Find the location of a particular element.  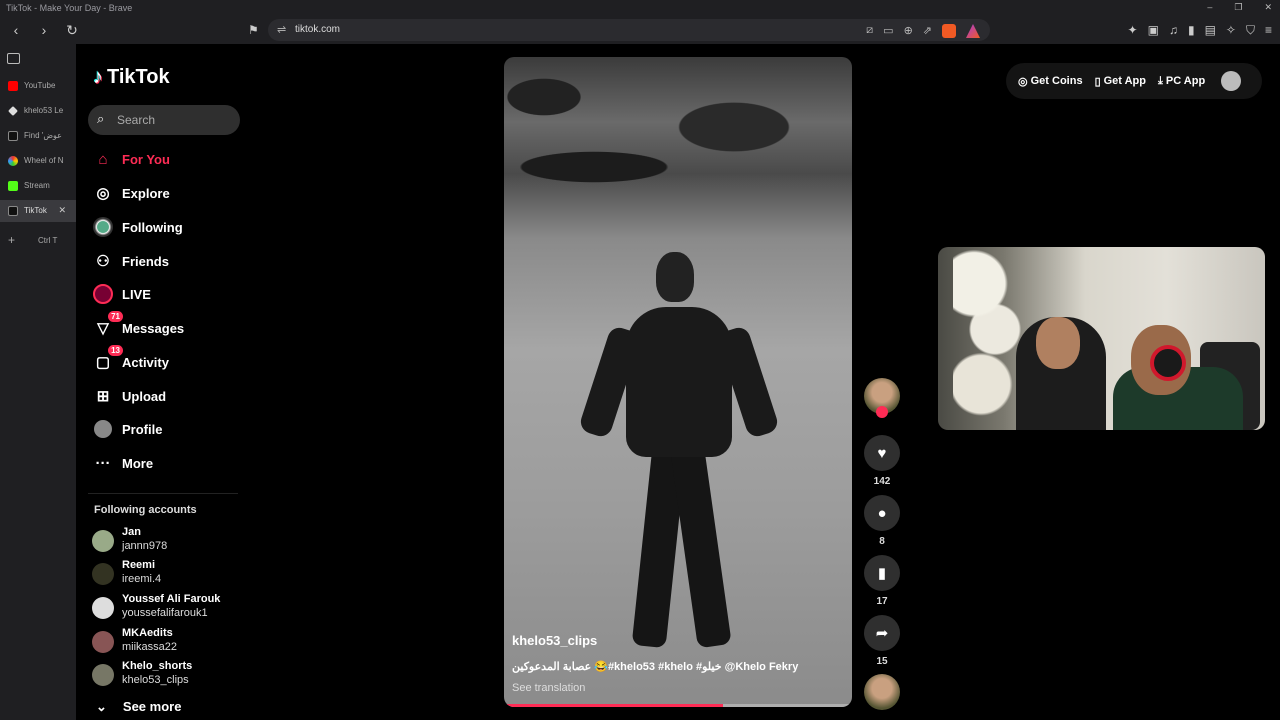

save-button: ▮ is located at coordinates (882, 573).